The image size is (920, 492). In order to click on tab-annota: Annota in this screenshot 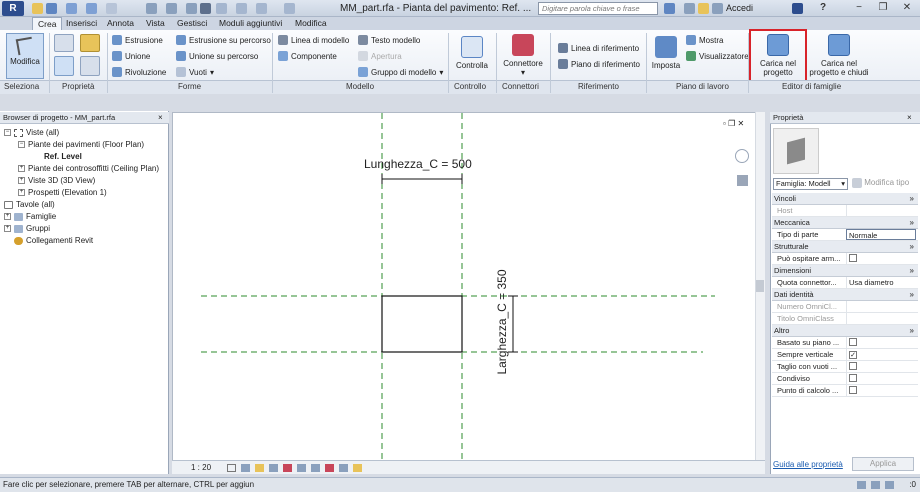, I will do `click(120, 23)`.